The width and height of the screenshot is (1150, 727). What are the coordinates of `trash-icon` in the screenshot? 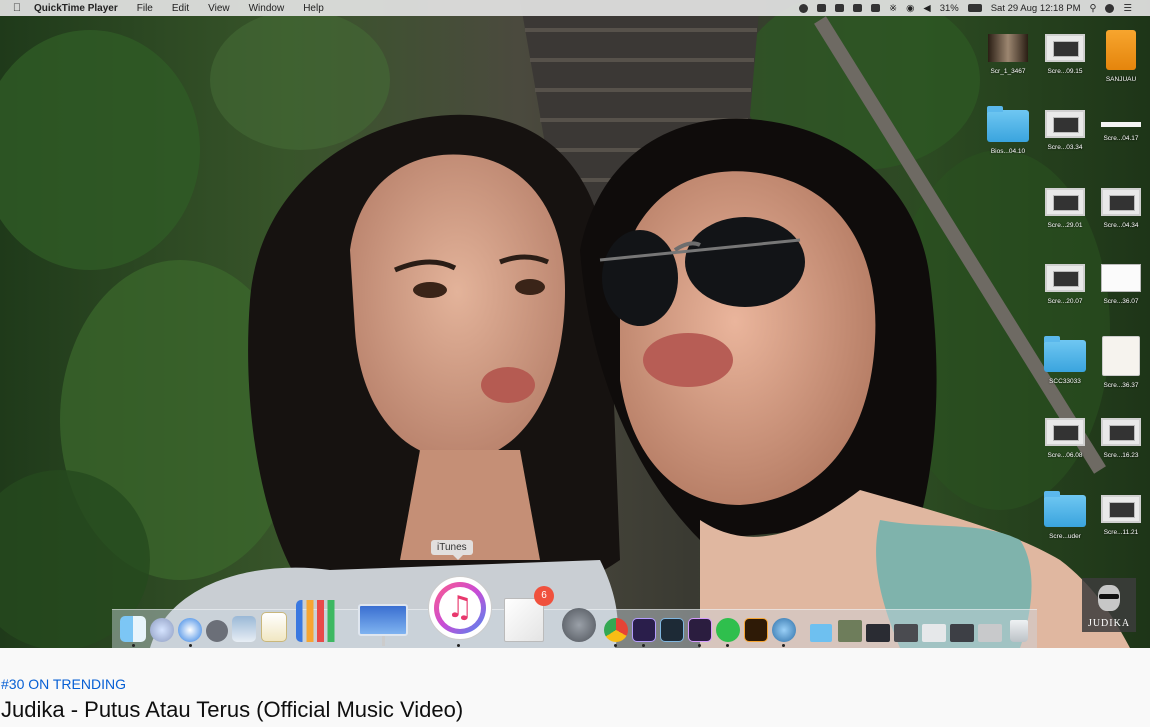 It's located at (1019, 631).